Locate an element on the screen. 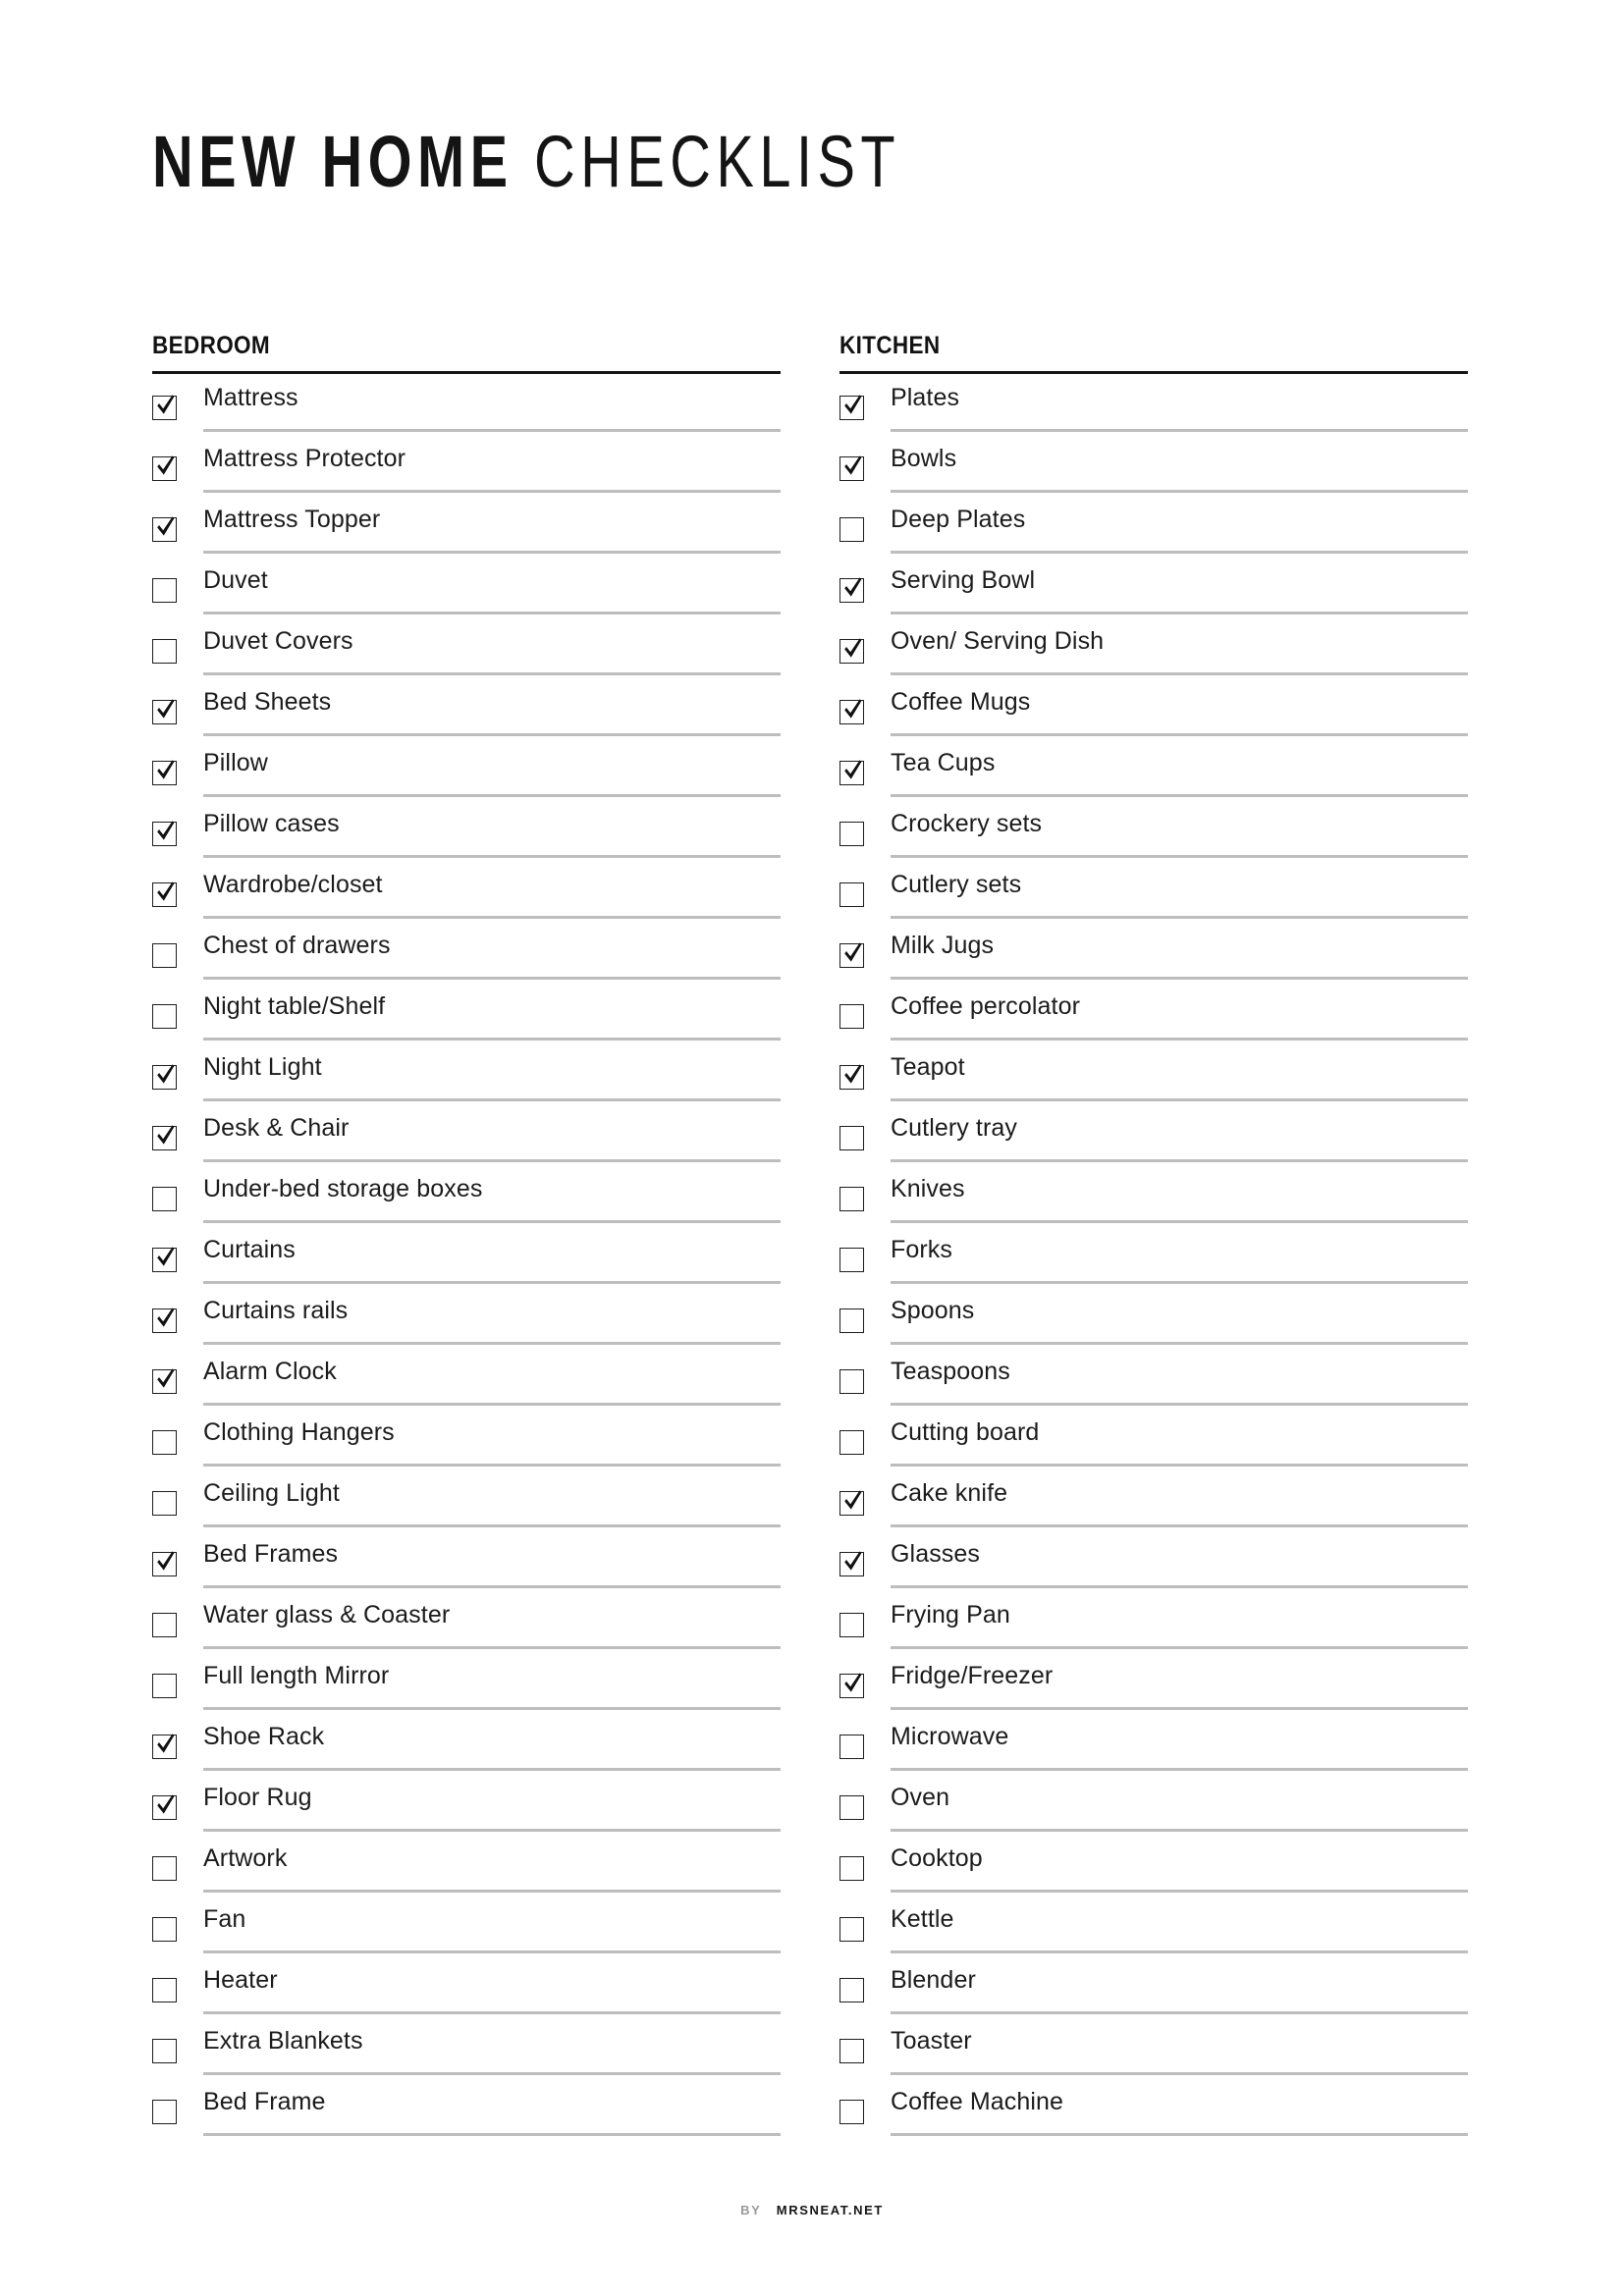  item-cell: Pillow is located at coordinates (492, 768).